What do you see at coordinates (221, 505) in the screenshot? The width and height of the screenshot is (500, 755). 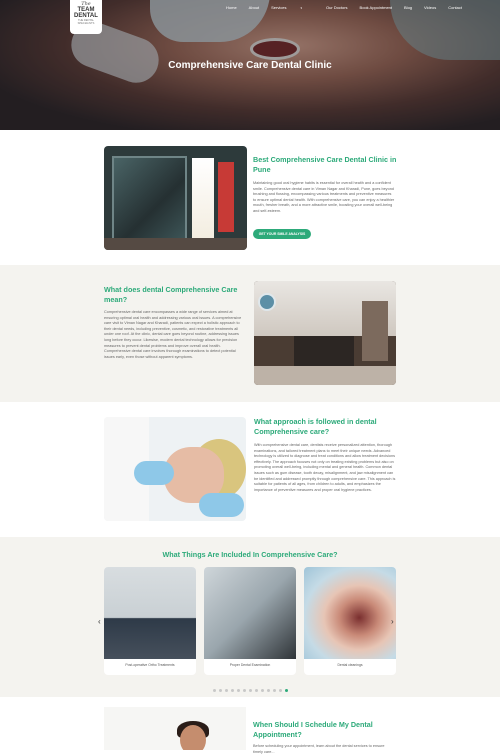 I see `glove-right` at bounding box center [221, 505].